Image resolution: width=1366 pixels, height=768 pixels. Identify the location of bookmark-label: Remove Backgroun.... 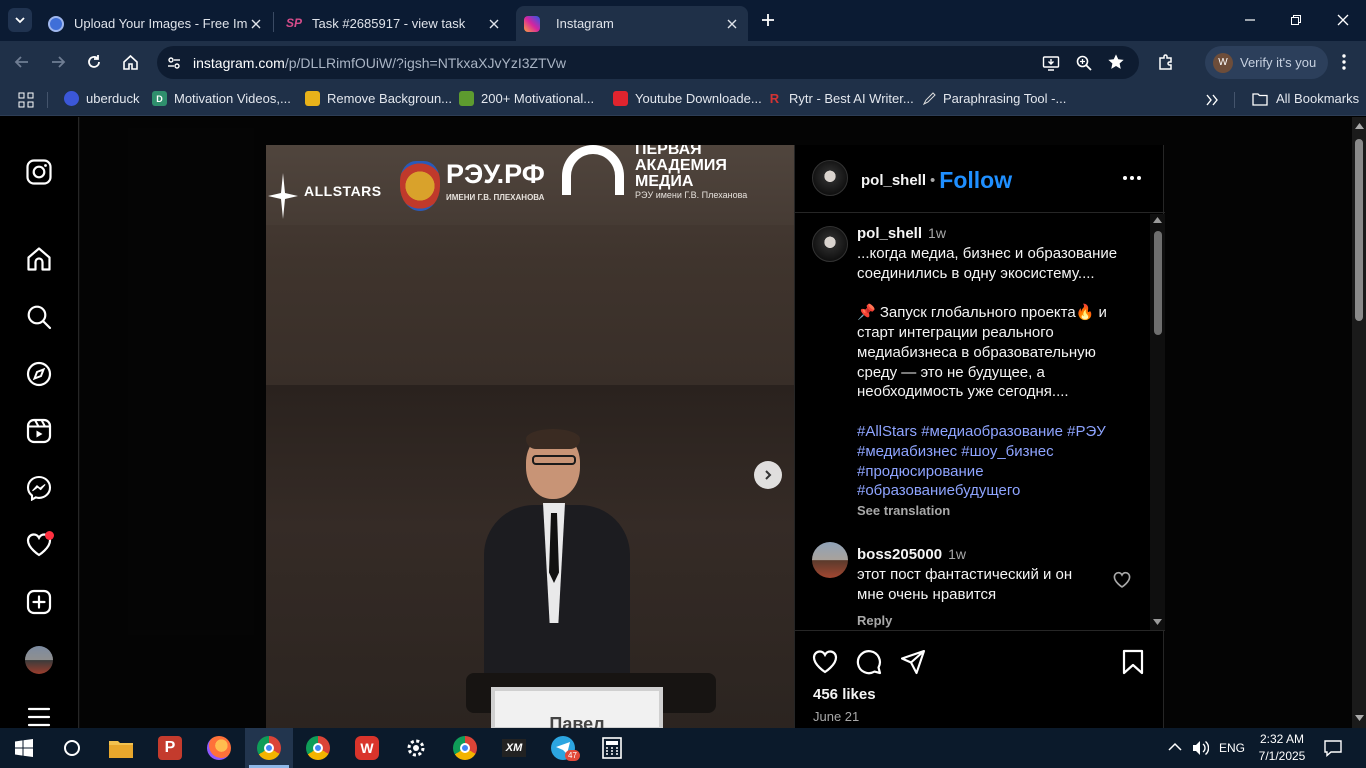
(390, 98).